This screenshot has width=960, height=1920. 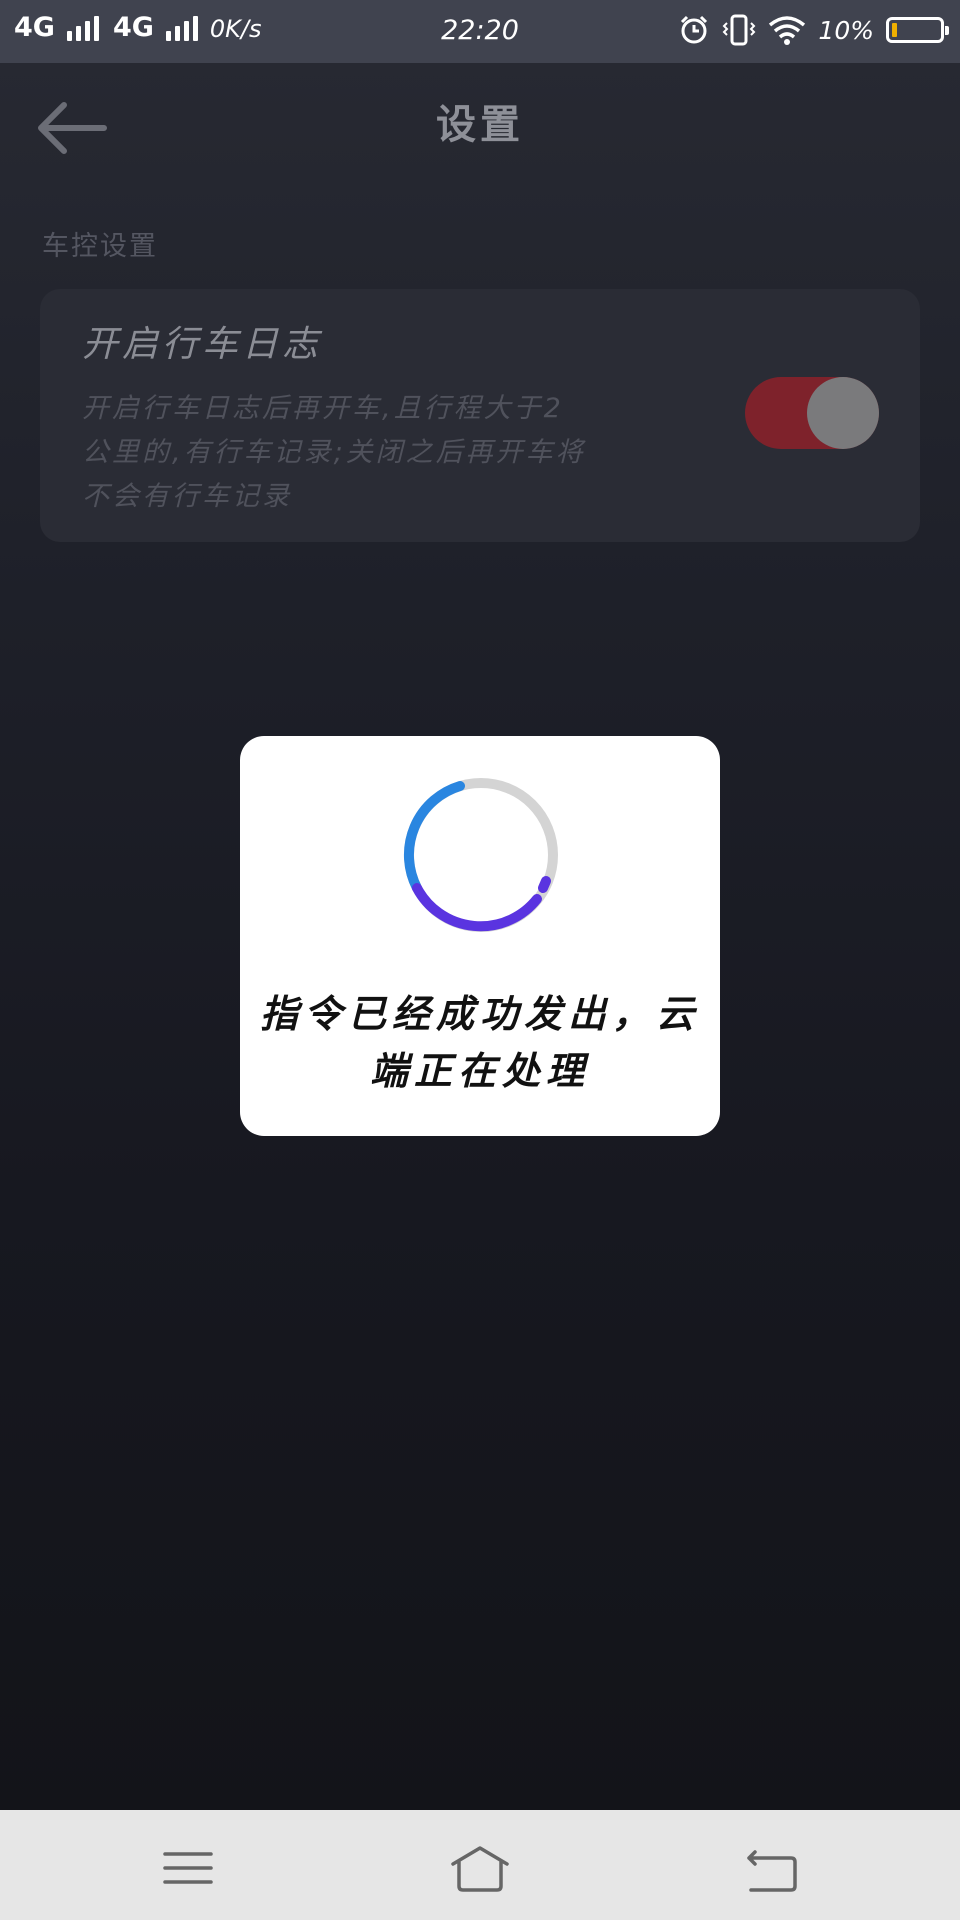 I want to click on toggle-knob, so click(x=843, y=413).